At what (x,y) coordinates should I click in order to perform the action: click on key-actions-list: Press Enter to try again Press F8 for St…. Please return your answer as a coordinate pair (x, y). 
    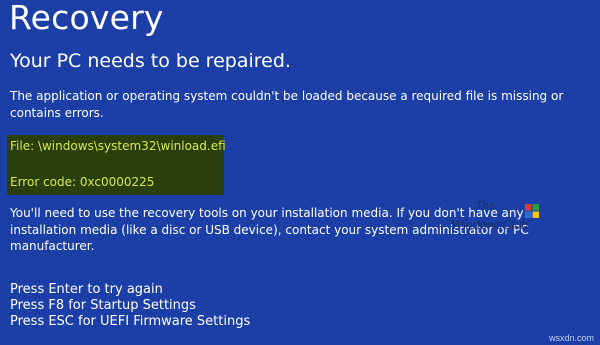
    Looking at the image, I should click on (130, 306).